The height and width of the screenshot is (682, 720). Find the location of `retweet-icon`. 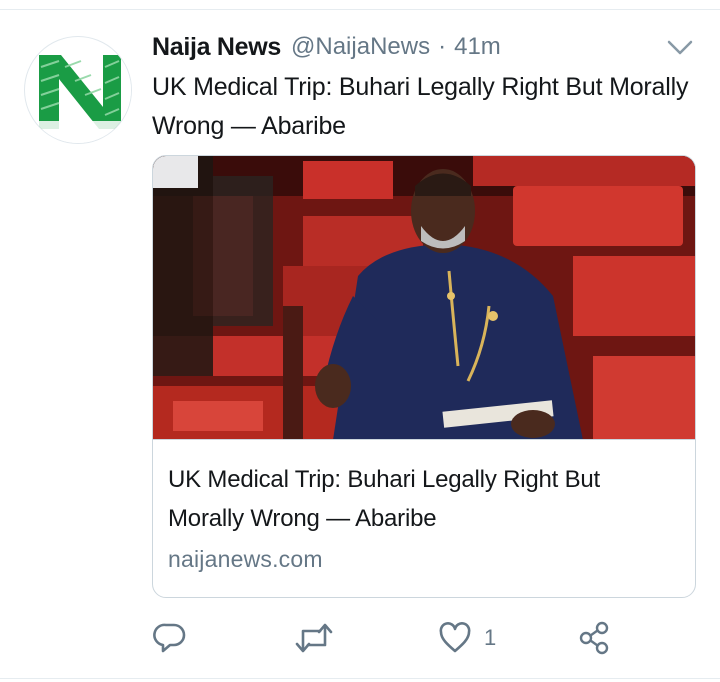

retweet-icon is located at coordinates (314, 638).